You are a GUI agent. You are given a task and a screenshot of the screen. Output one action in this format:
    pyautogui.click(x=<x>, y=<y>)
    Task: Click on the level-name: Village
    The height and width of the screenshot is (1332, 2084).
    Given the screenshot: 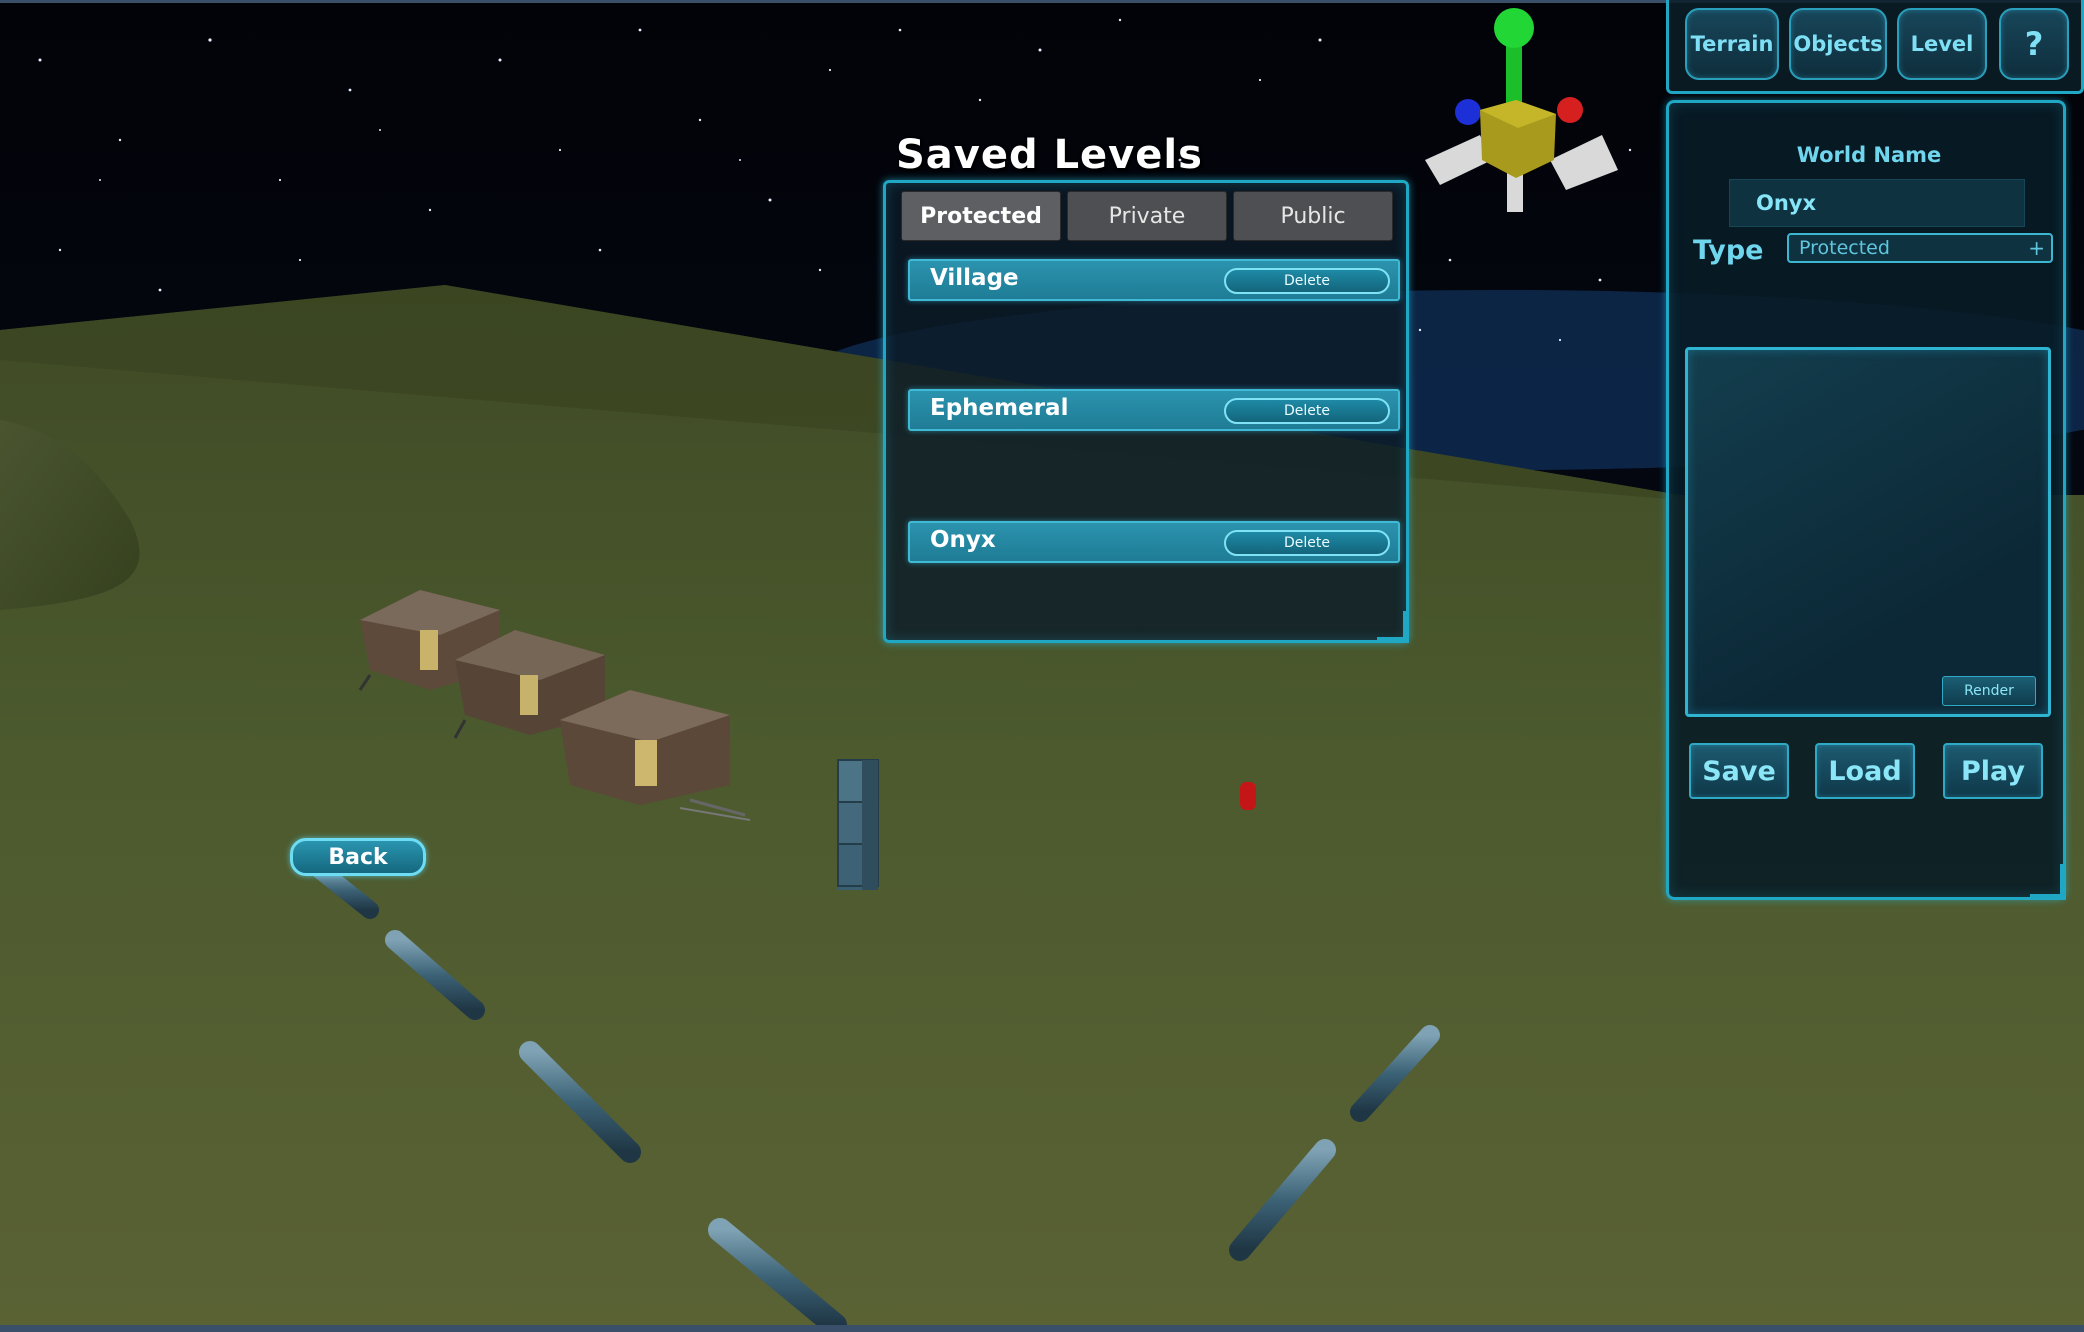 What is the action you would take?
    pyautogui.click(x=974, y=278)
    